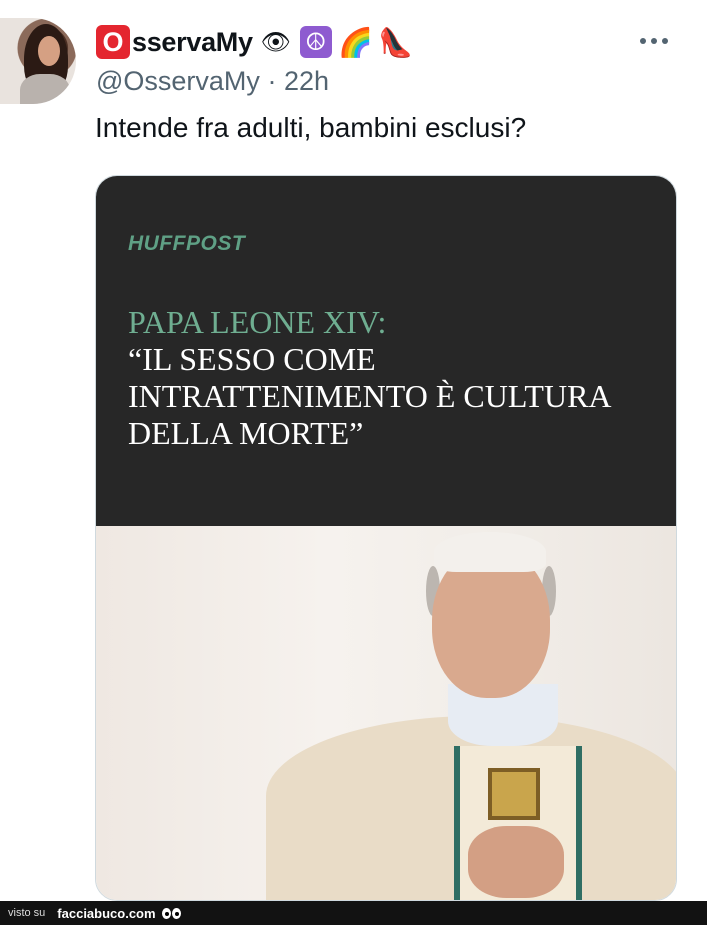 The height and width of the screenshot is (925, 707). Describe the element at coordinates (45, 89) in the screenshot. I see `avatar-body` at that location.